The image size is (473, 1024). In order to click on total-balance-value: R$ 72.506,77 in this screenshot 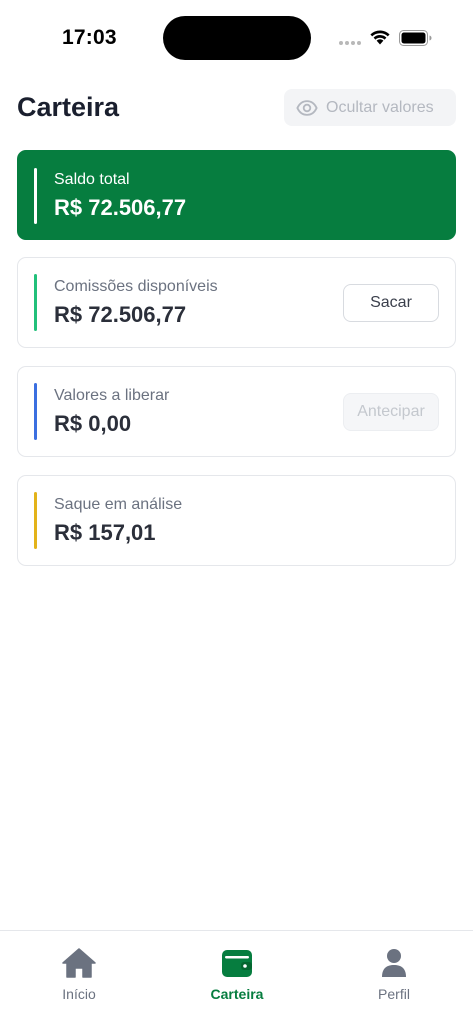, I will do `click(120, 207)`.